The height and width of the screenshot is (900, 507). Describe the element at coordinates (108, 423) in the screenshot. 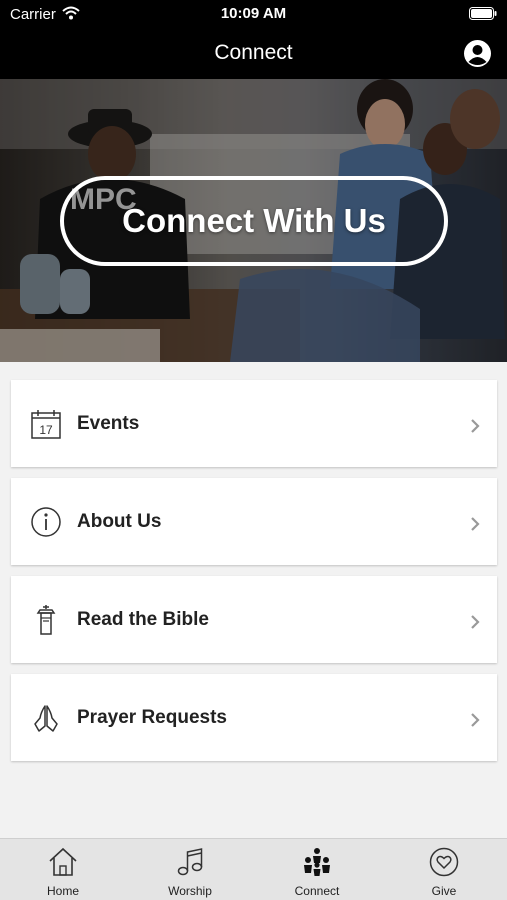

I see `menu-item-label: Events` at that location.